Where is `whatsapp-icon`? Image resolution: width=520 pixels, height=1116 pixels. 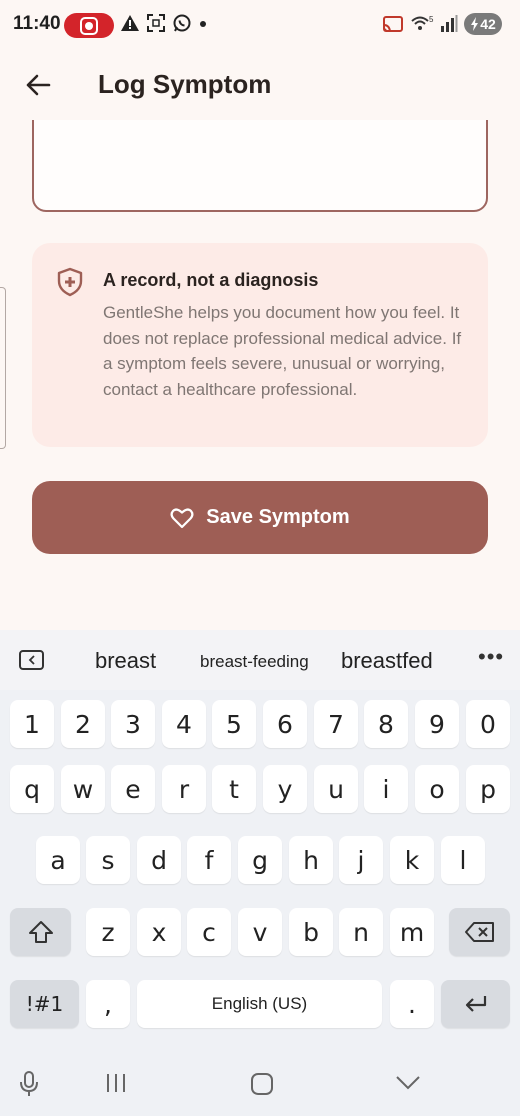 whatsapp-icon is located at coordinates (182, 23).